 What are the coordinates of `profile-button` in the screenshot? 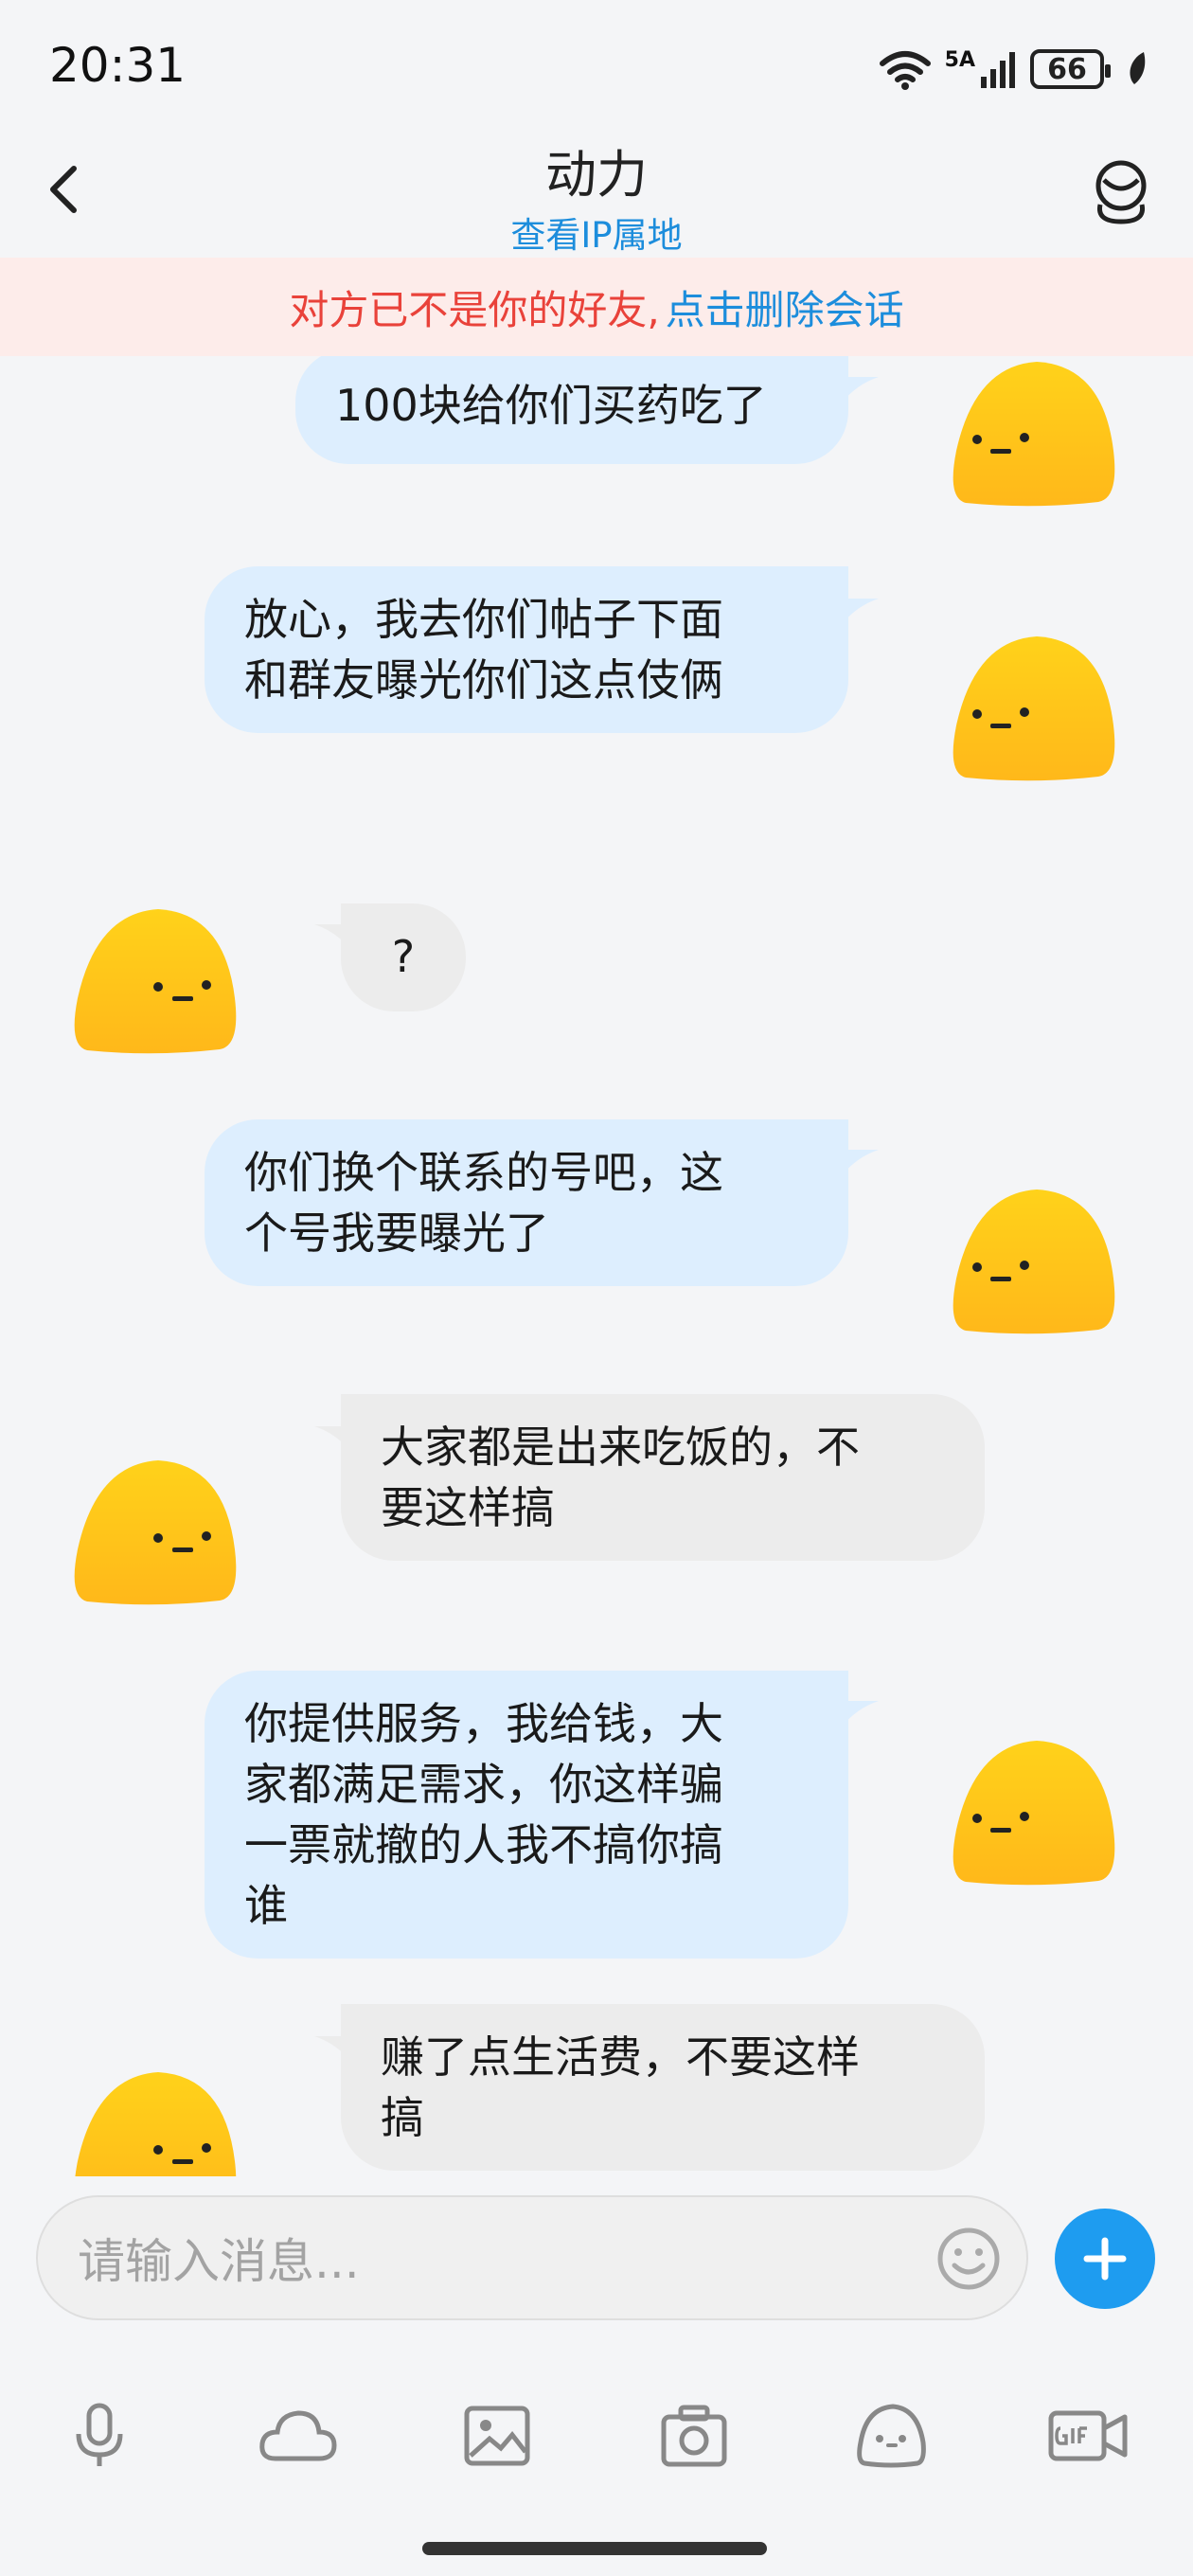 It's located at (1121, 191).